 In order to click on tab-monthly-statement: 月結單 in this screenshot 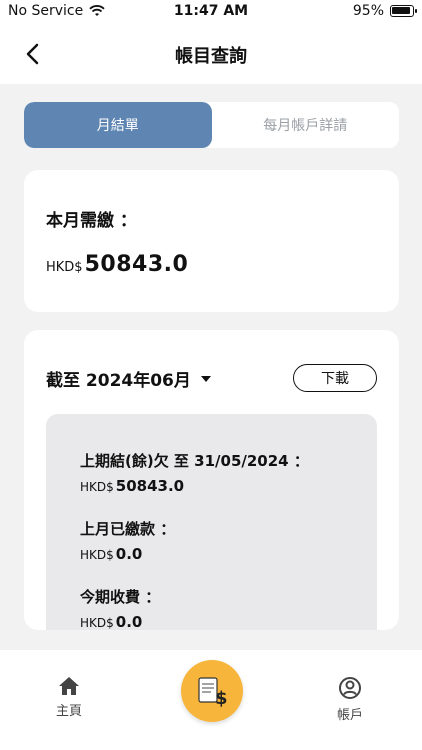, I will do `click(118, 125)`.